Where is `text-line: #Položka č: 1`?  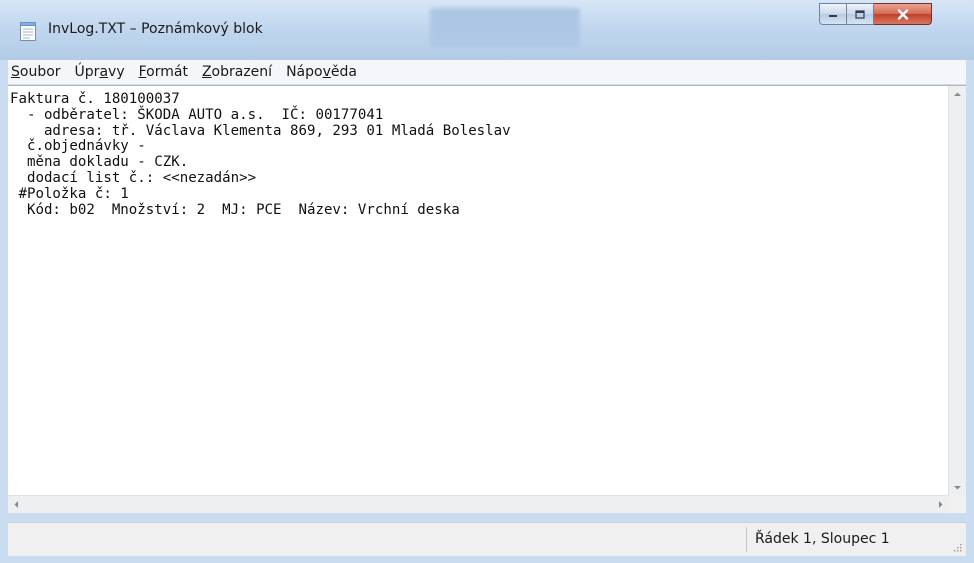 text-line: #Položka č: 1 is located at coordinates (69, 193).